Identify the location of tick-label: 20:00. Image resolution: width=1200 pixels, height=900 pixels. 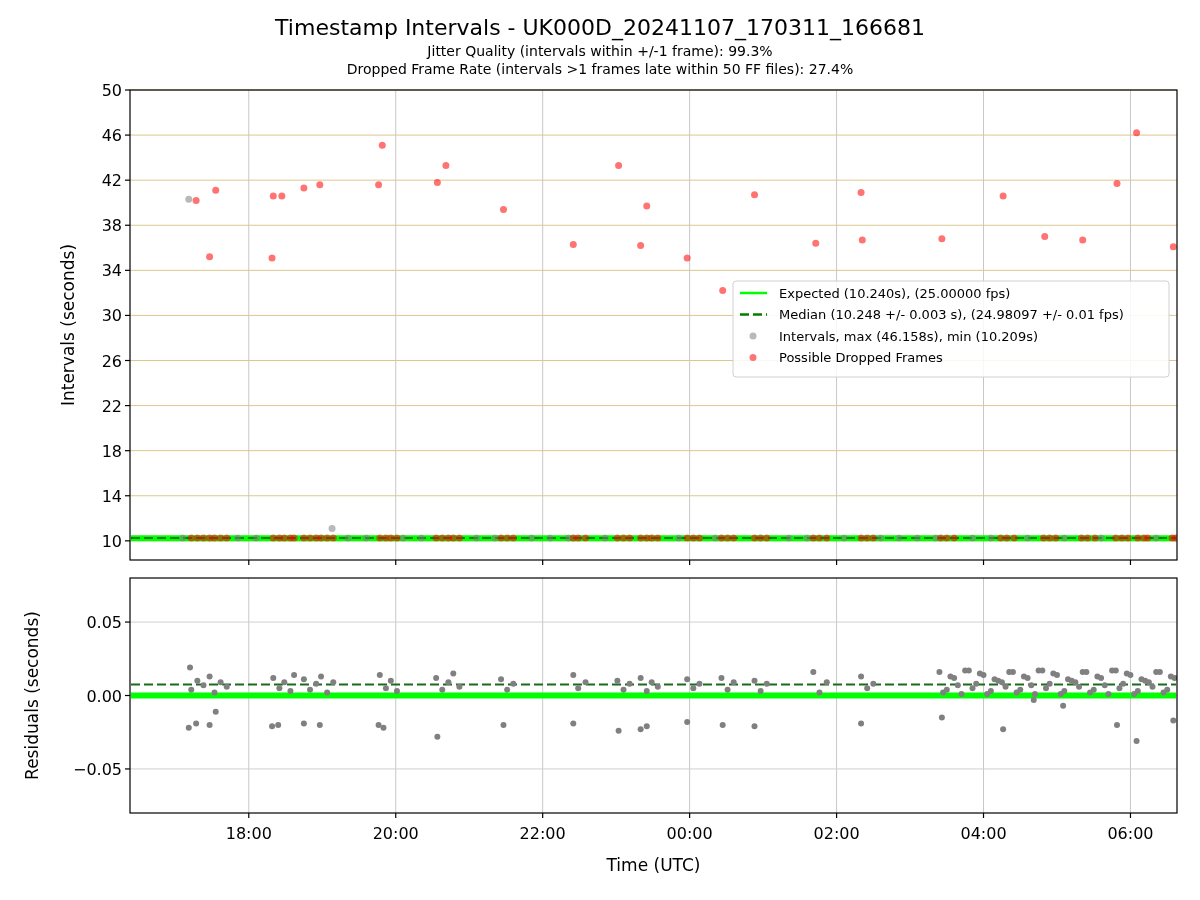
(395, 833).